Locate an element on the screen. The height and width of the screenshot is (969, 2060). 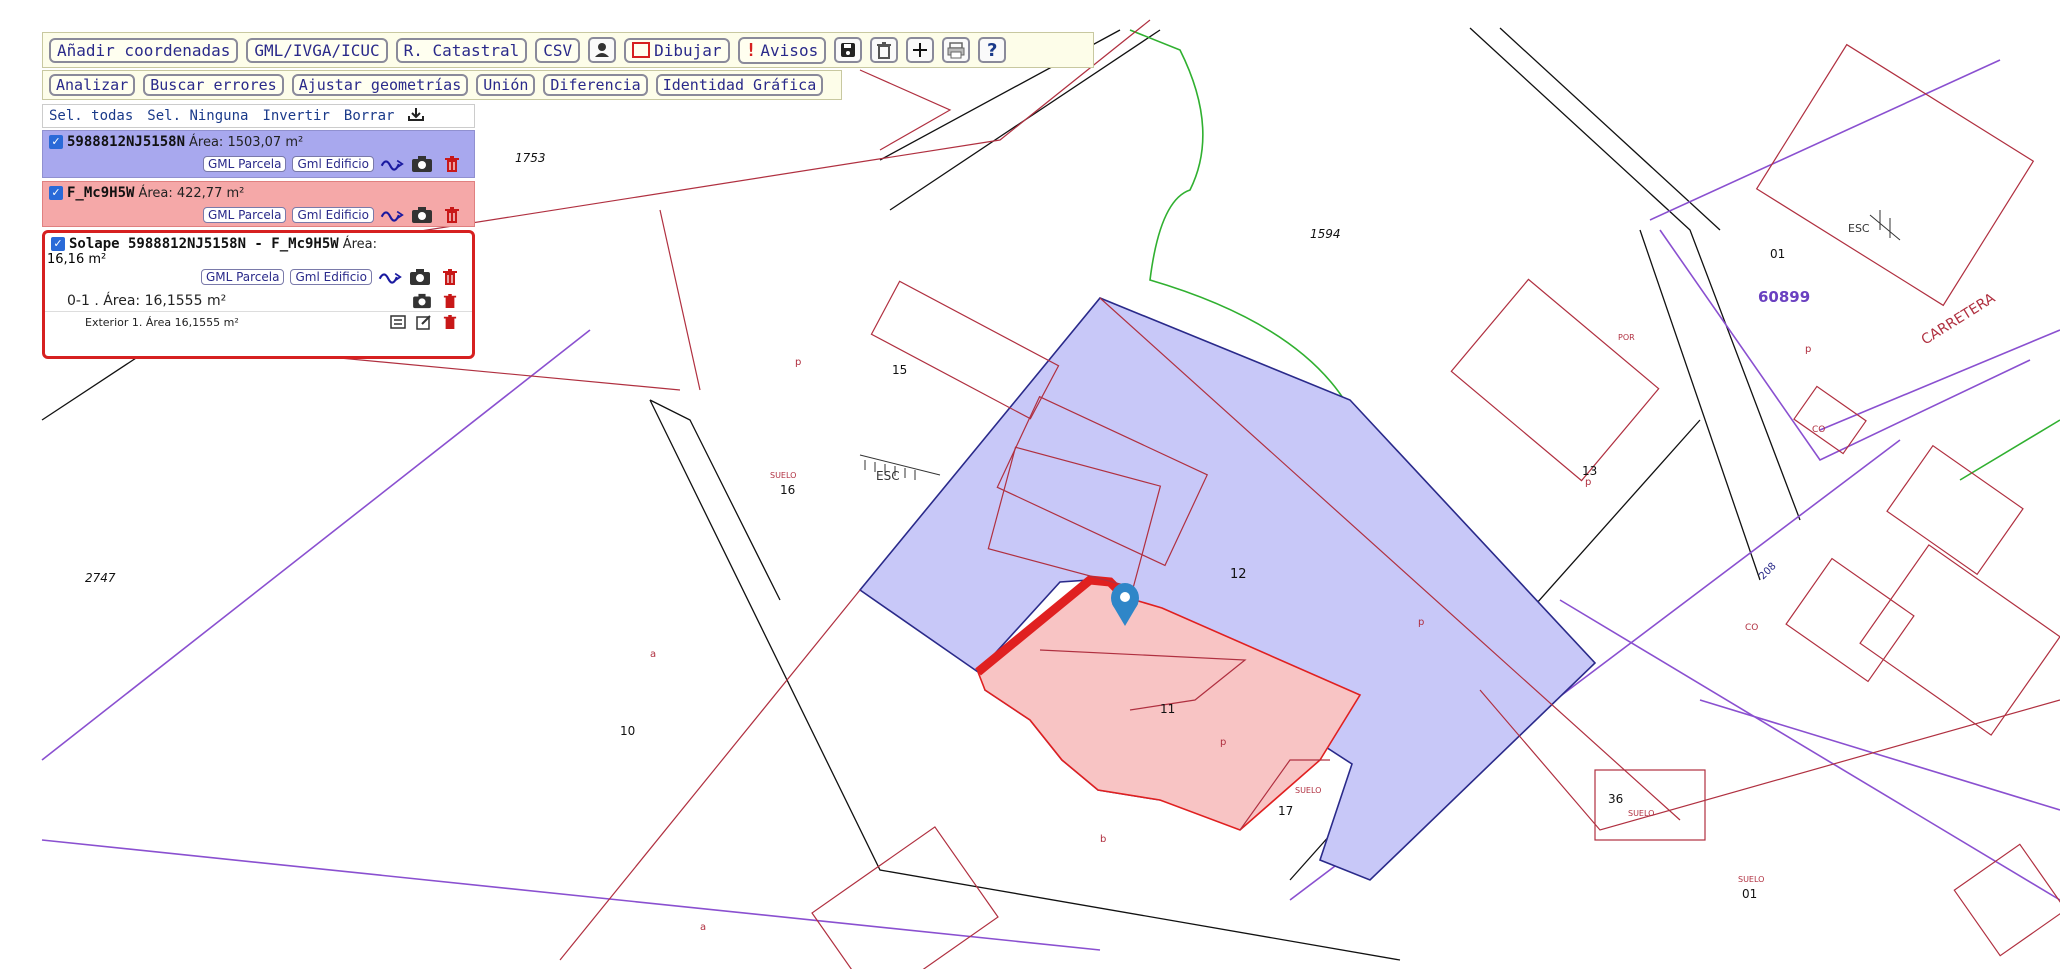
exterior-area-label: Exterior 1. Área 16,1555 m² is located at coordinates (162, 322).